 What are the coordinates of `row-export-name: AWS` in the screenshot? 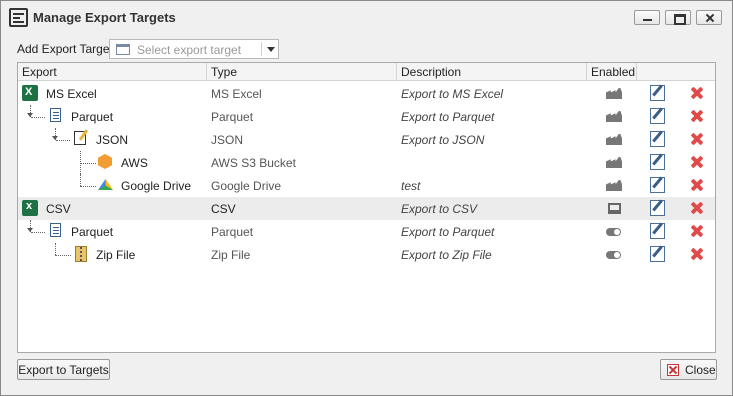 It's located at (134, 163).